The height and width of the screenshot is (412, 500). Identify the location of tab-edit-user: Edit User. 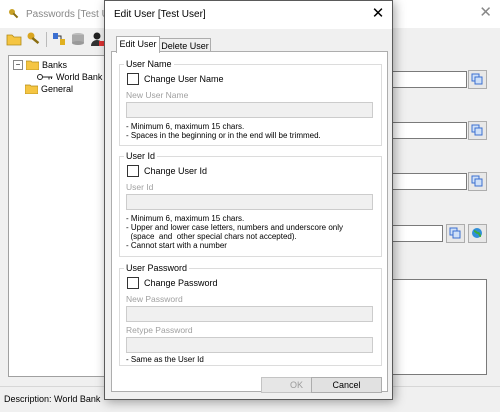
(138, 44).